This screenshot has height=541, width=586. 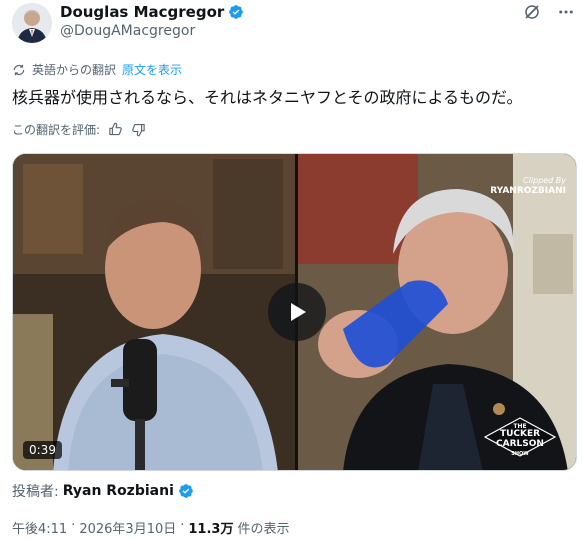 I want to click on view-count-label: 件の表示, so click(x=263, y=529).